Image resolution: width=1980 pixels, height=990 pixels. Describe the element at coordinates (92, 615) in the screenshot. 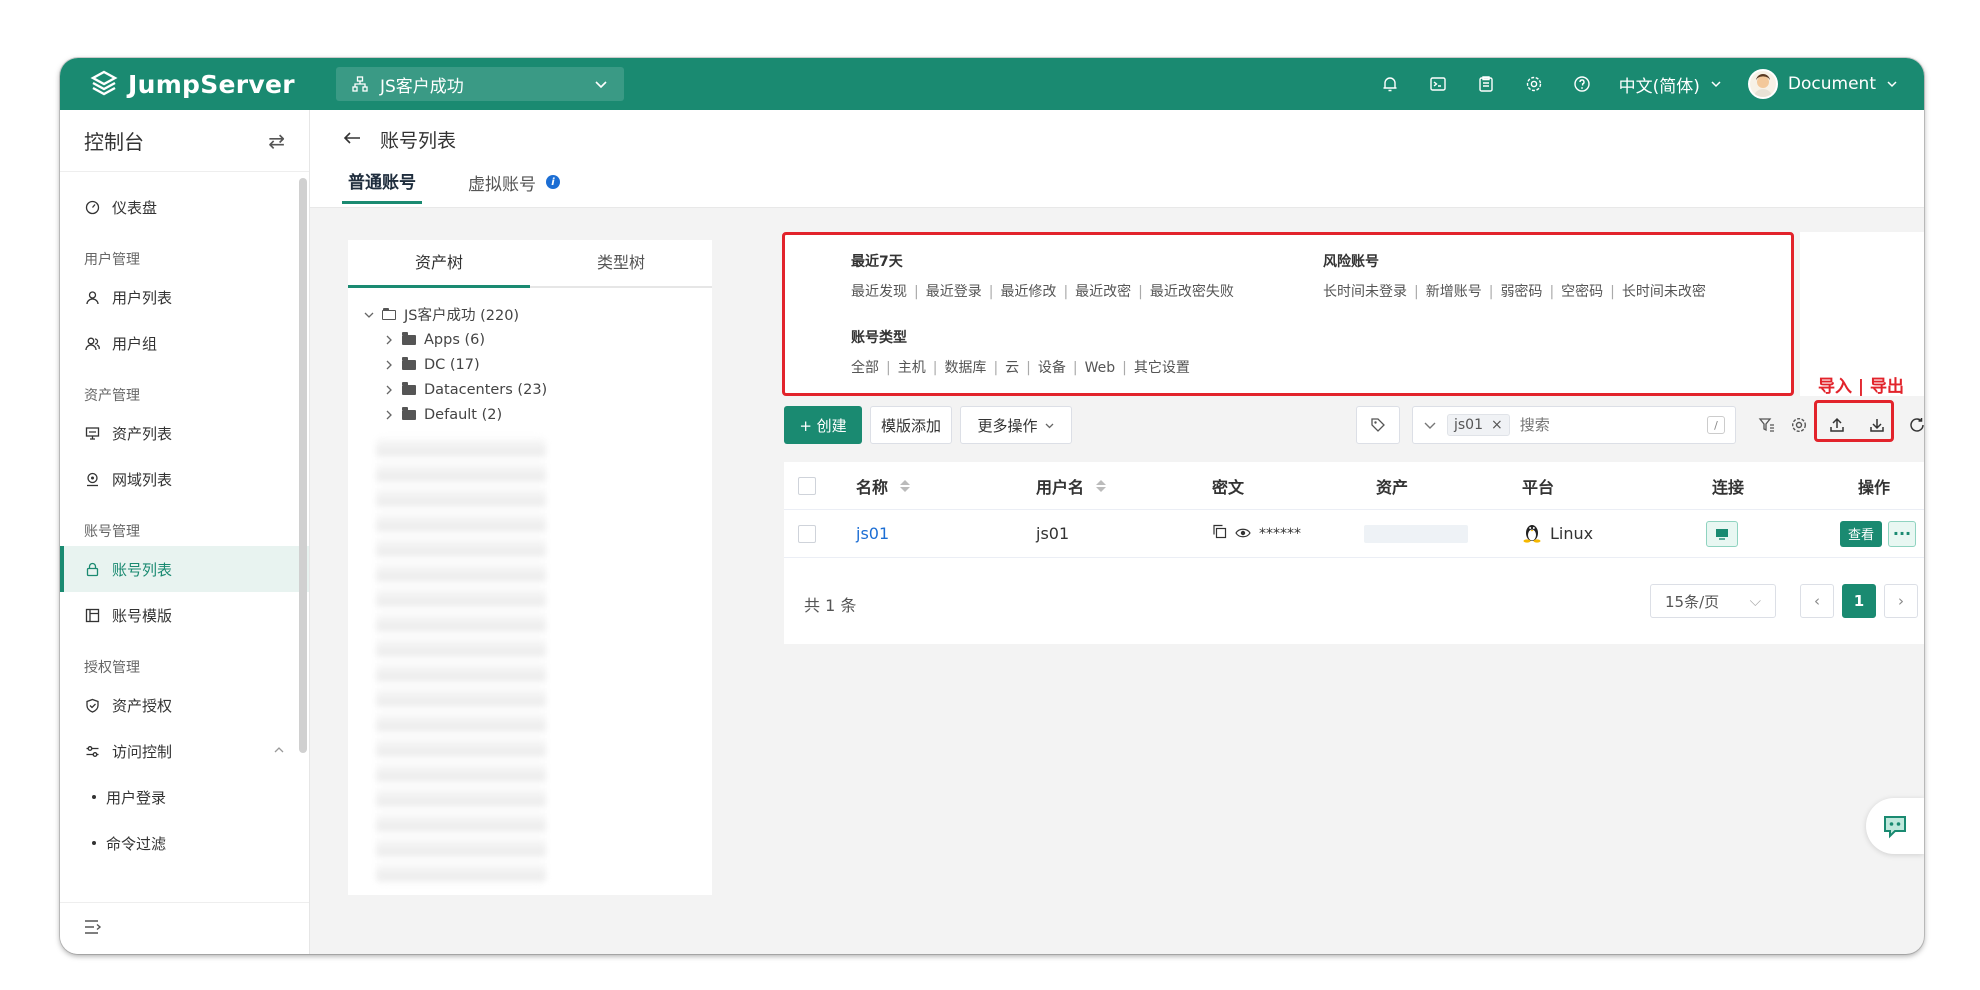

I see `template-icon` at that location.